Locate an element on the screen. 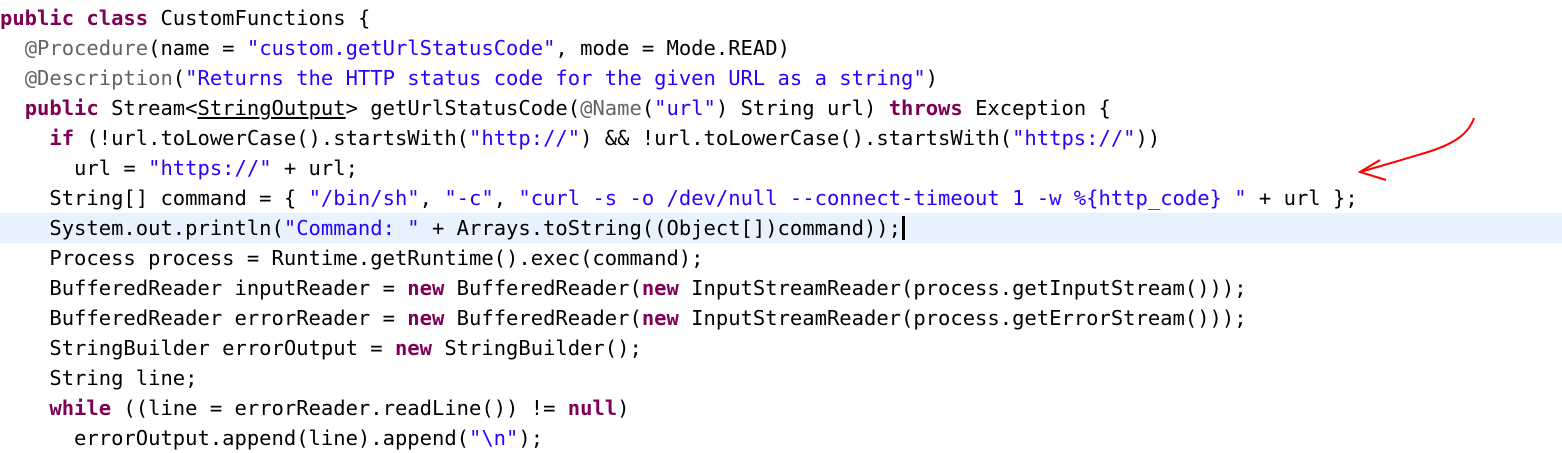 This screenshot has height=453, width=1562. red-arrow-annotation is located at coordinates (1416, 149).